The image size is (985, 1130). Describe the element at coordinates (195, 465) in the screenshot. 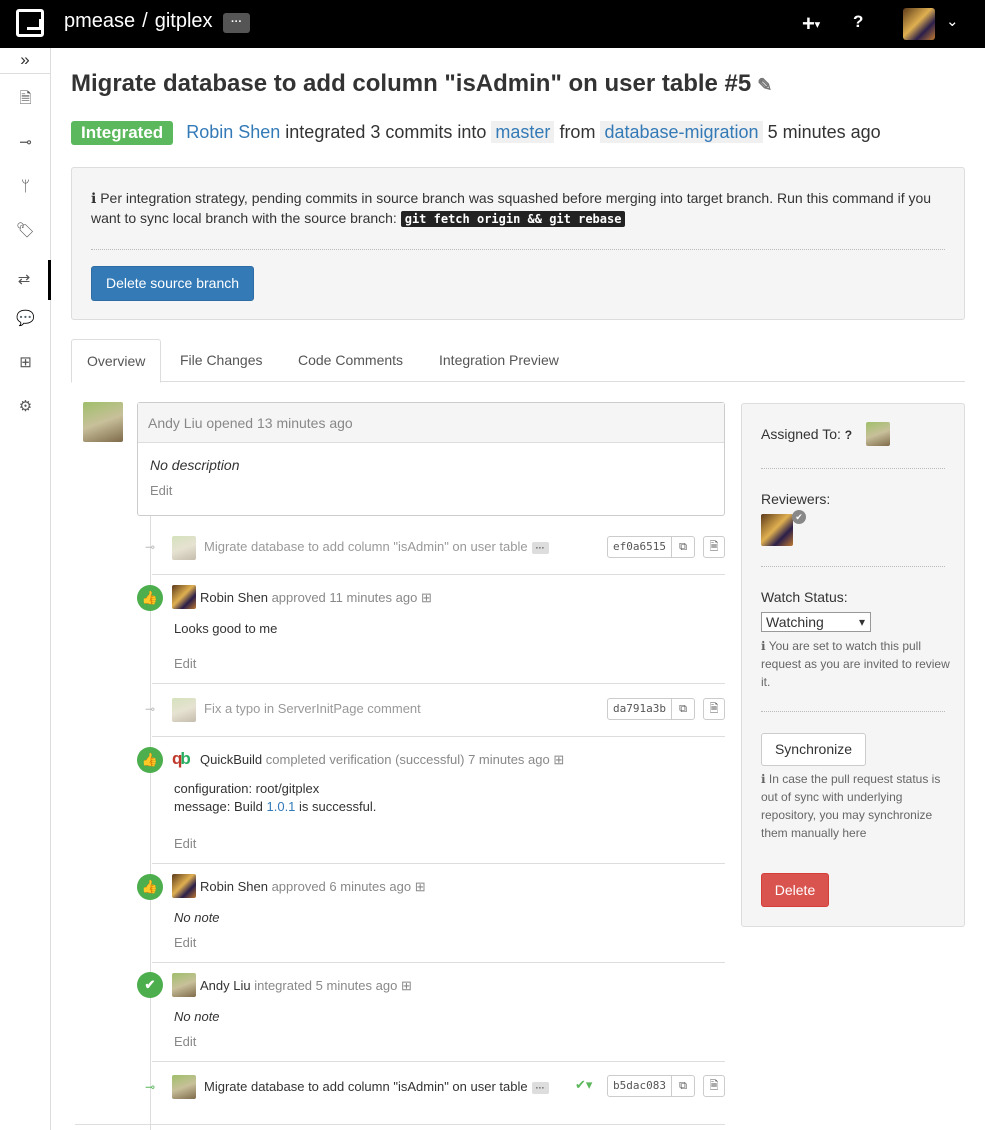

I see `comment-text: No description` at that location.